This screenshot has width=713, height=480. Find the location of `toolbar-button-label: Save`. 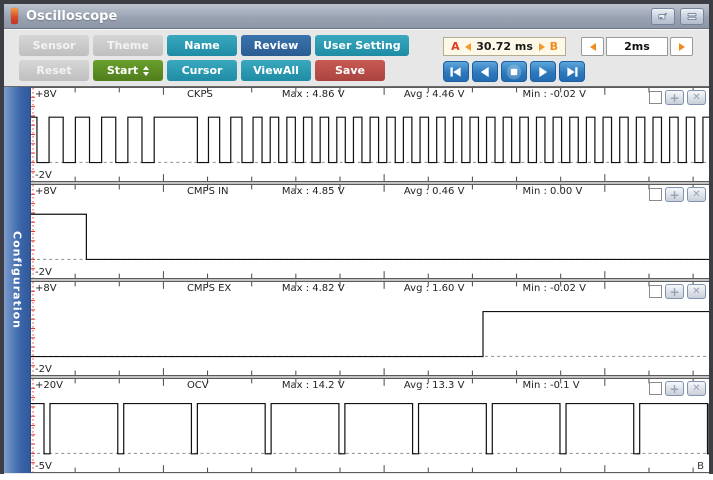

toolbar-button-label: Save is located at coordinates (350, 70).